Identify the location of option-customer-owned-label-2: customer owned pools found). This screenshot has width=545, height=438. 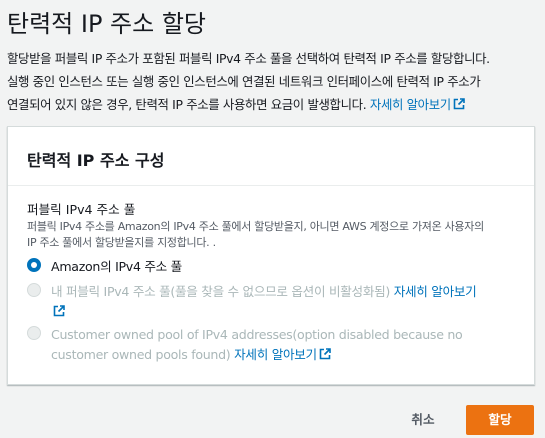
(141, 354).